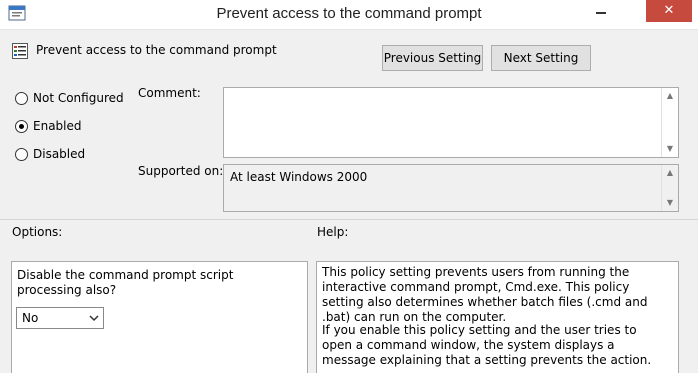 The width and height of the screenshot is (698, 373). Describe the element at coordinates (30, 318) in the screenshot. I see `select-value: No` at that location.